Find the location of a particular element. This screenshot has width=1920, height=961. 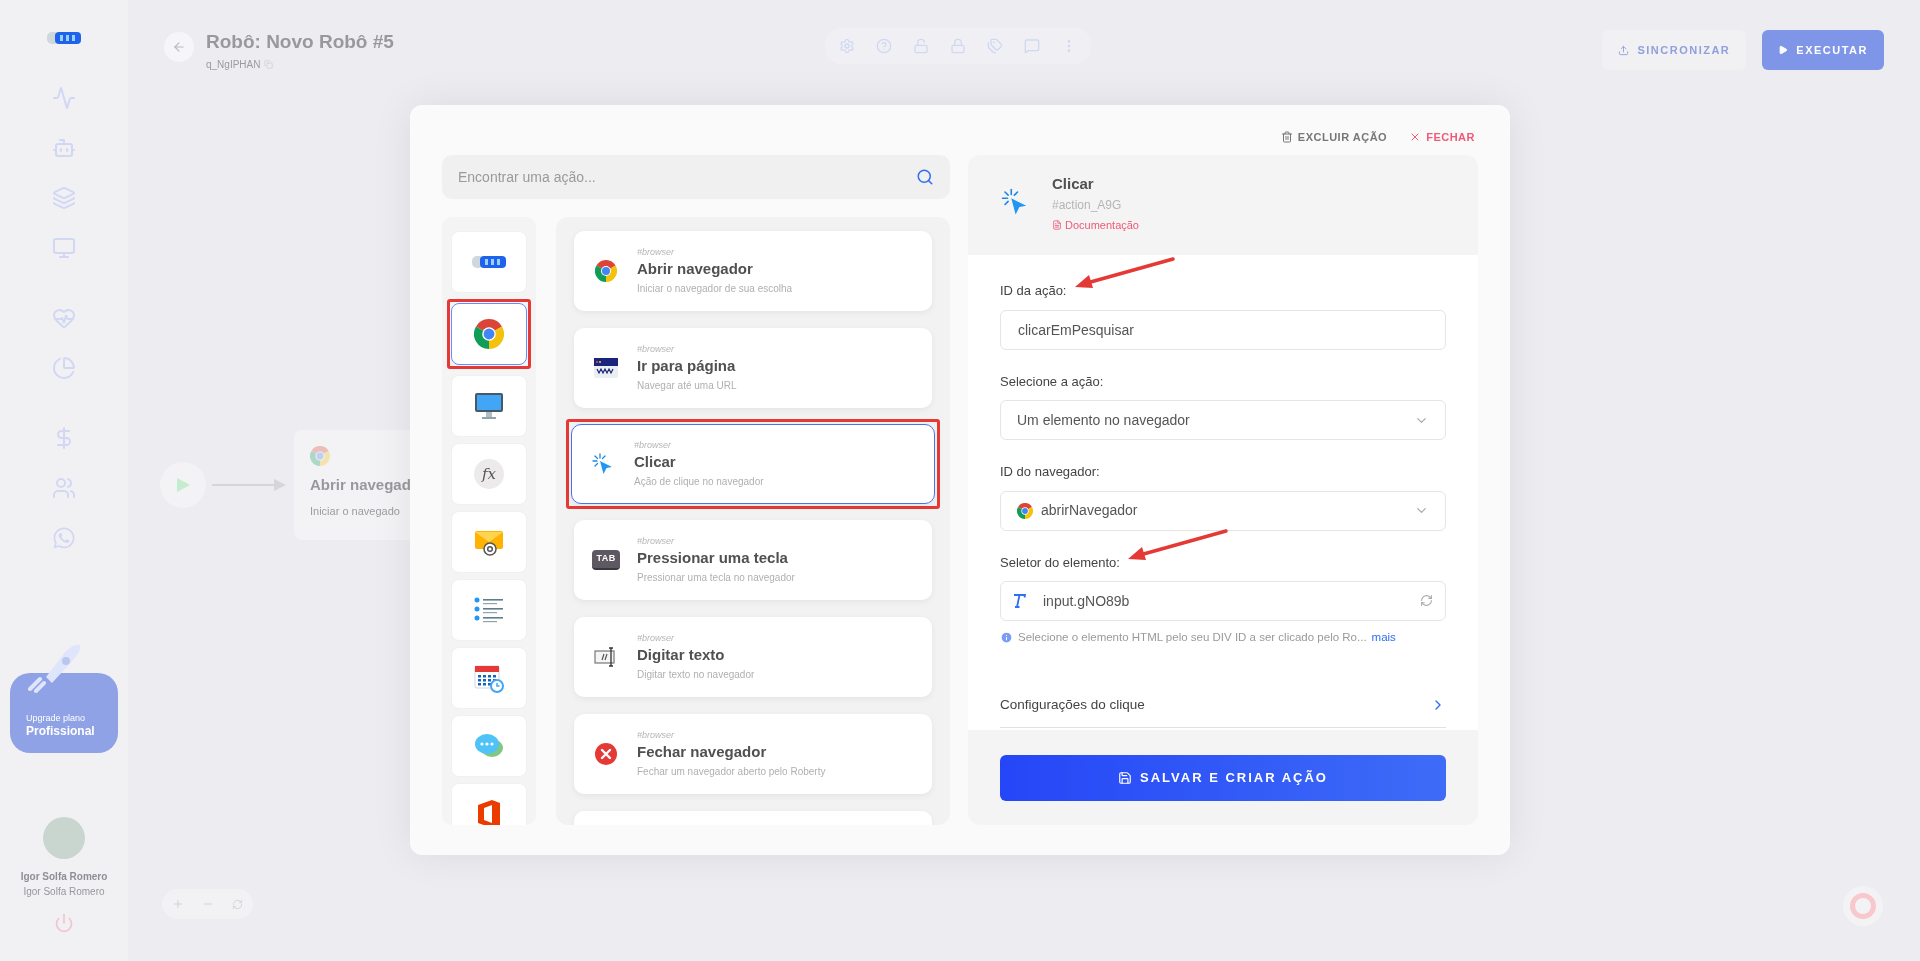

function-icon: fx is located at coordinates (489, 474).